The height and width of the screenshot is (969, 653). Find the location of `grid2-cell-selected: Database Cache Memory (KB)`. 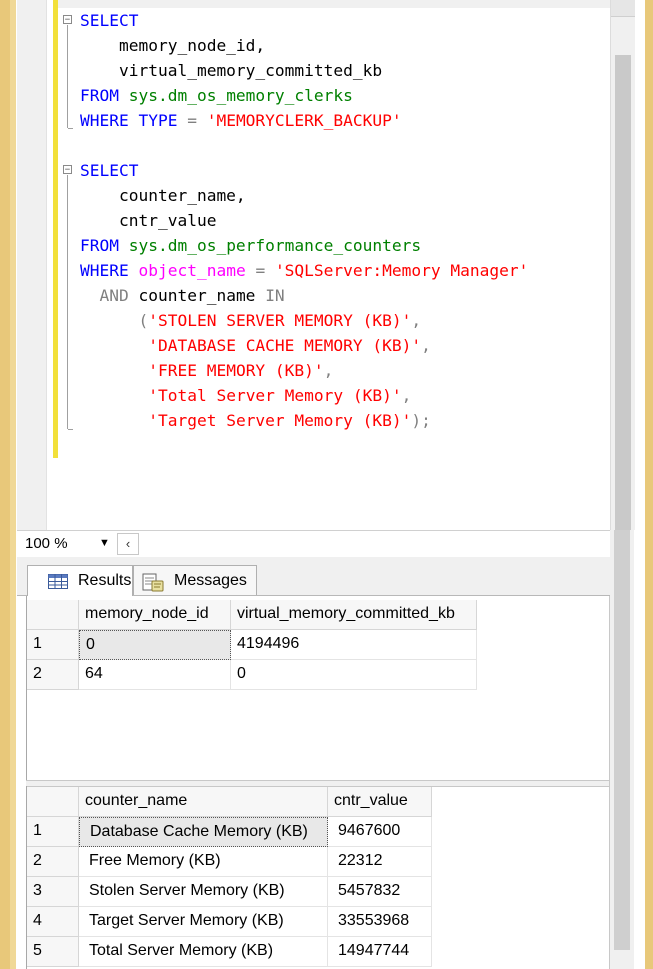

grid2-cell-selected: Database Cache Memory (KB) is located at coordinates (203, 832).